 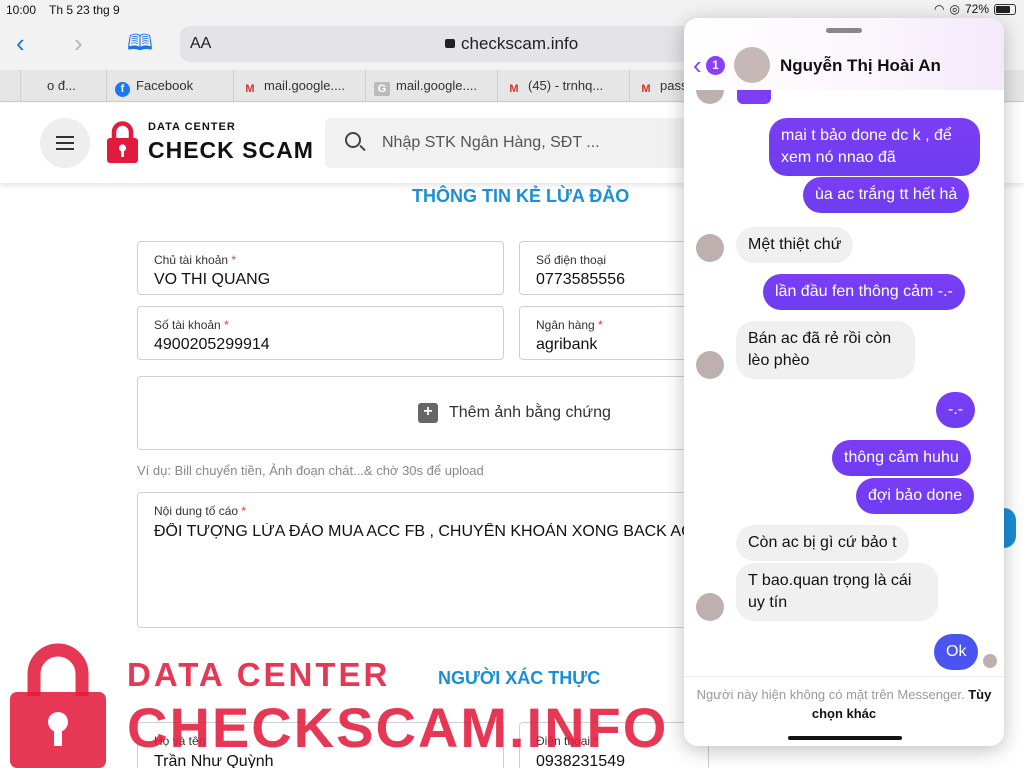 I want to click on drag-handle, so click(x=844, y=30).